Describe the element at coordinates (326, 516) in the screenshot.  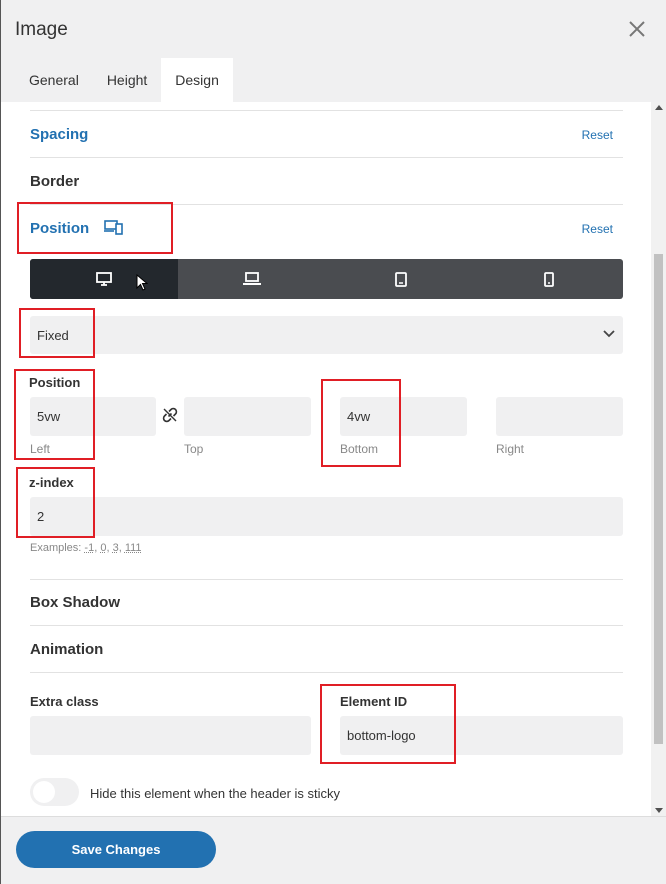
I see `zindex-input: 2` at that location.